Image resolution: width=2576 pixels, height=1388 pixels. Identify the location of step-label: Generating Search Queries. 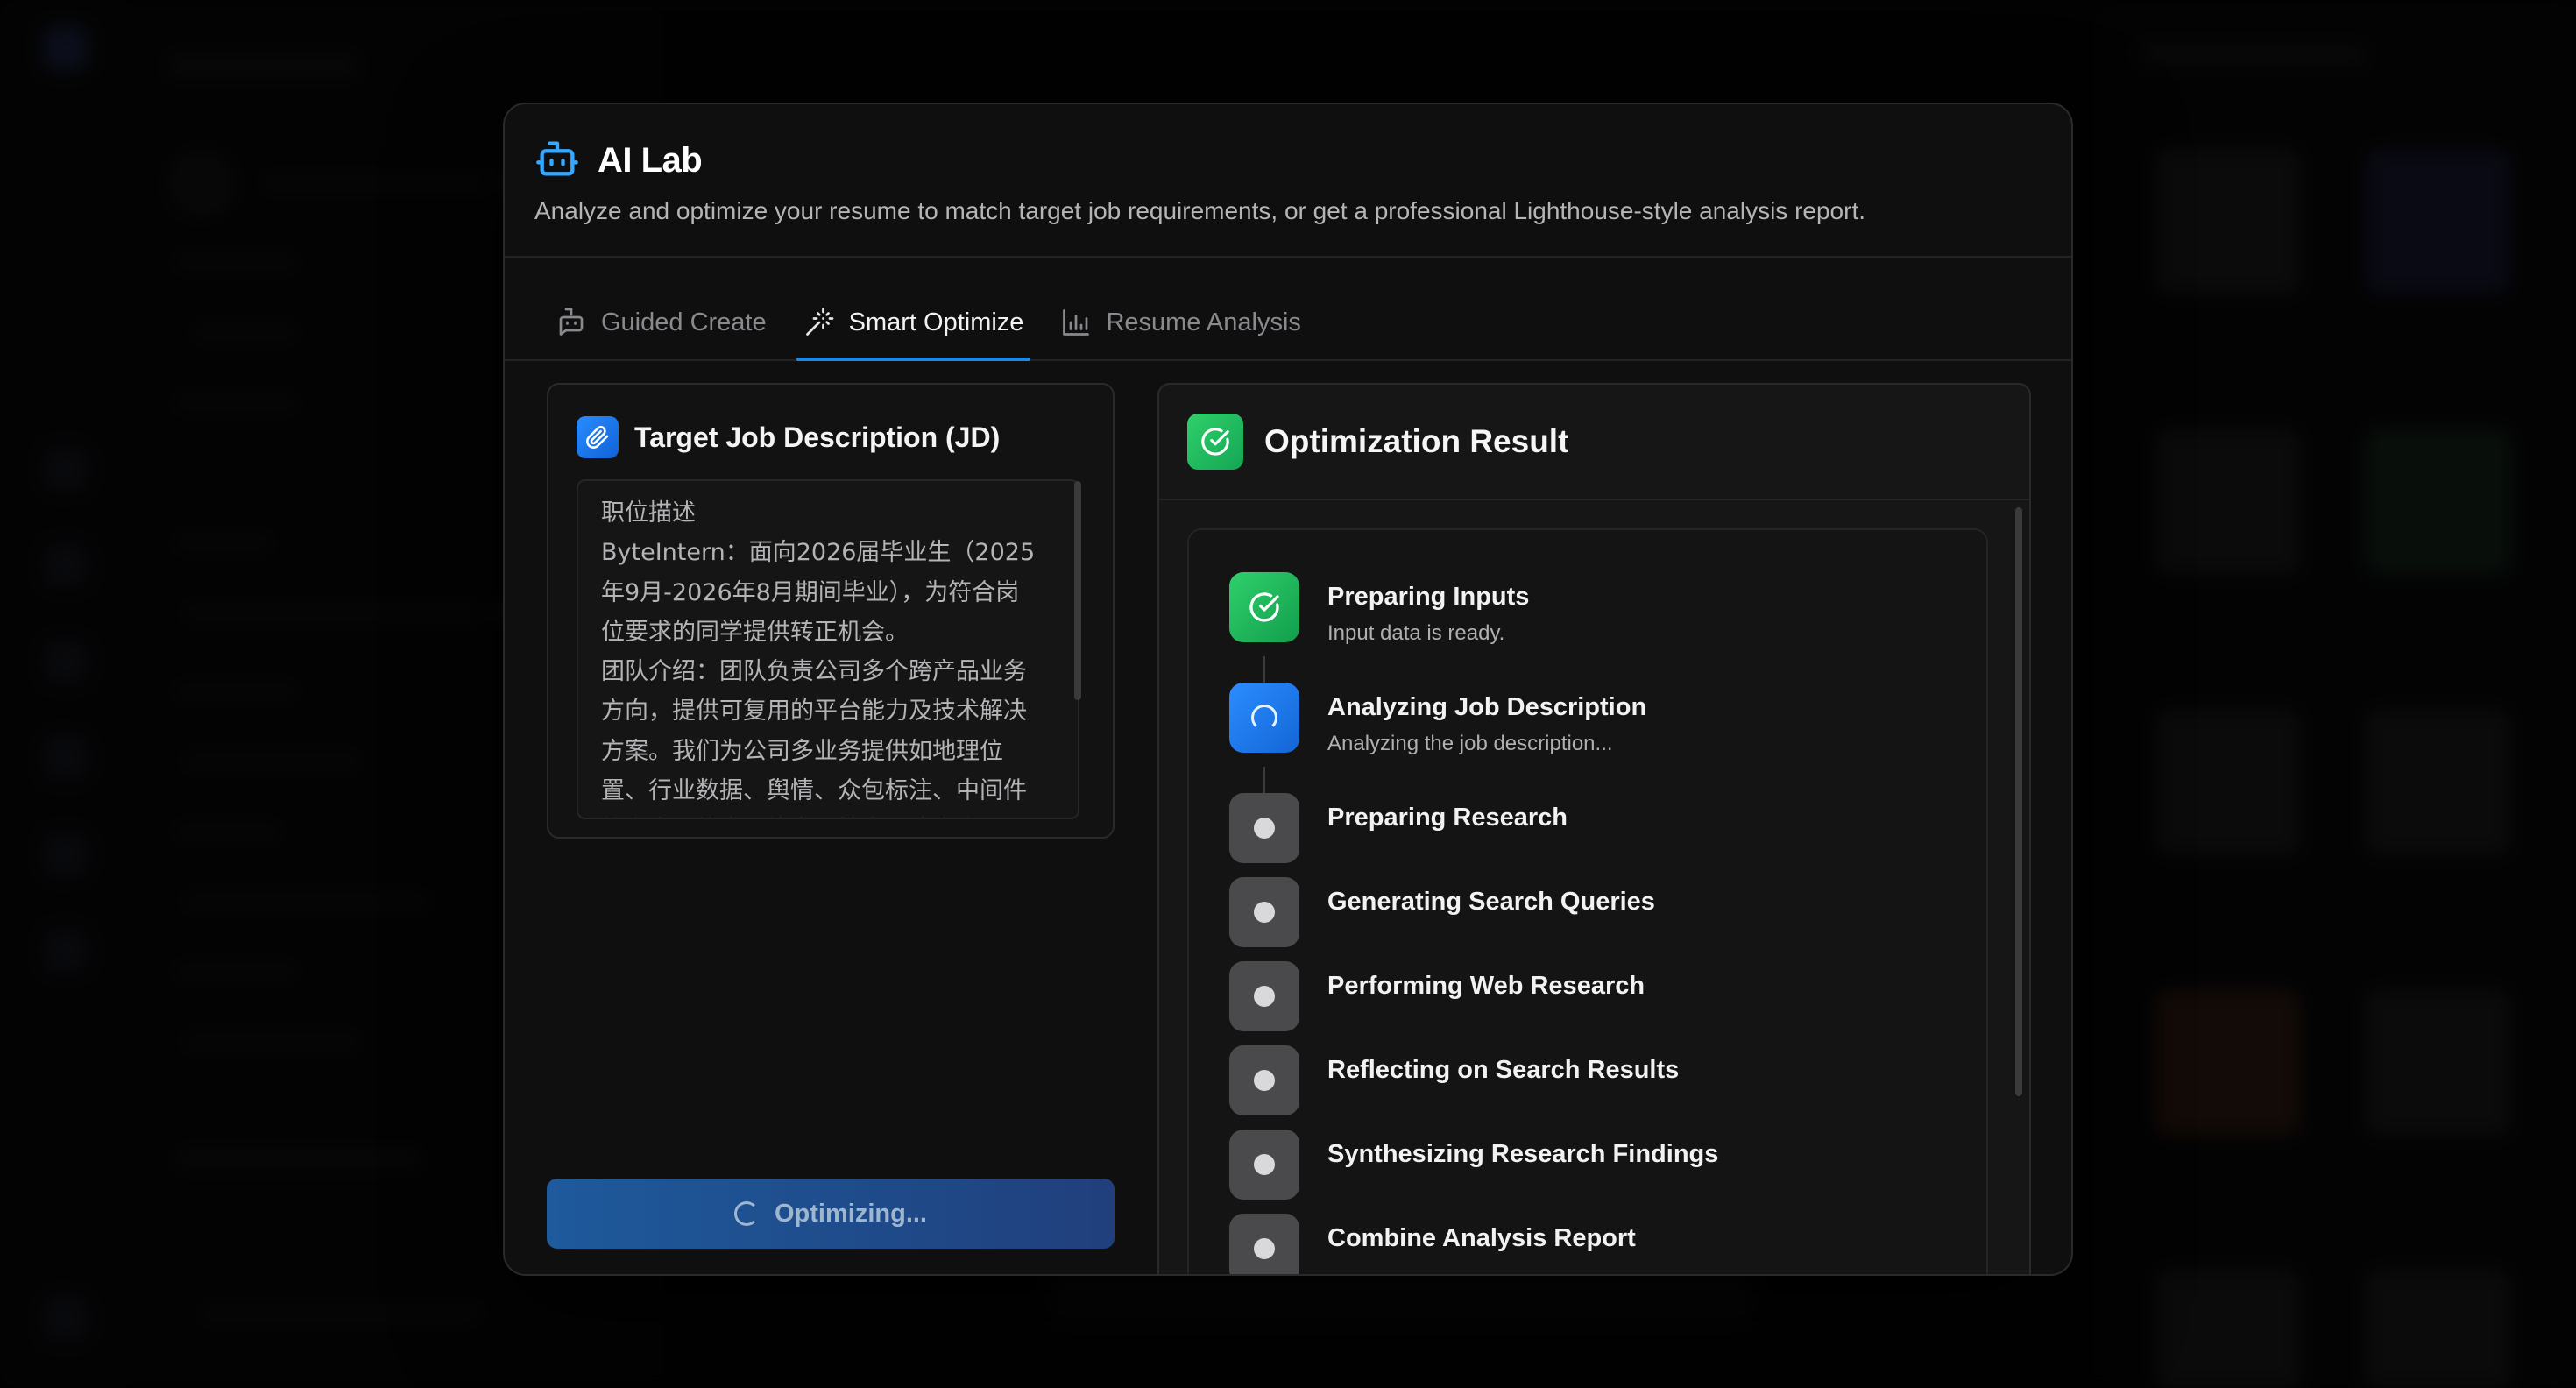
(1491, 902).